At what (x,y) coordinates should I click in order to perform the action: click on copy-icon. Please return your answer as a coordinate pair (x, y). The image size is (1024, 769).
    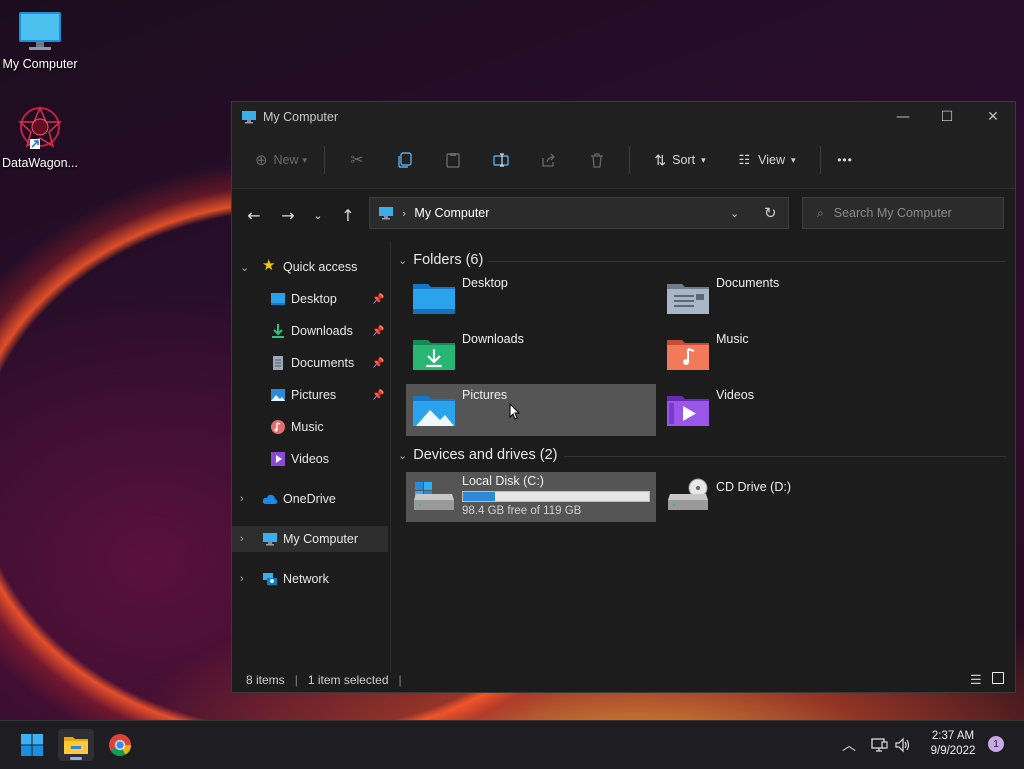
    Looking at the image, I should click on (405, 160).